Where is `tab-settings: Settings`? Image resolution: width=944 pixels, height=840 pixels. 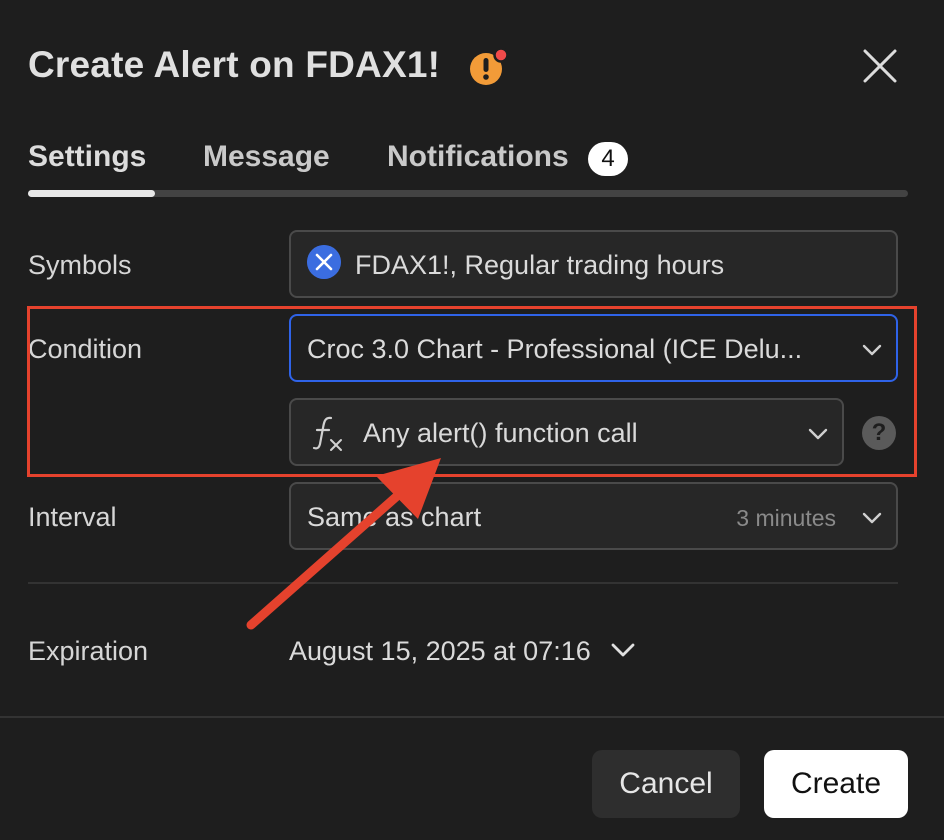 tab-settings: Settings is located at coordinates (87, 157).